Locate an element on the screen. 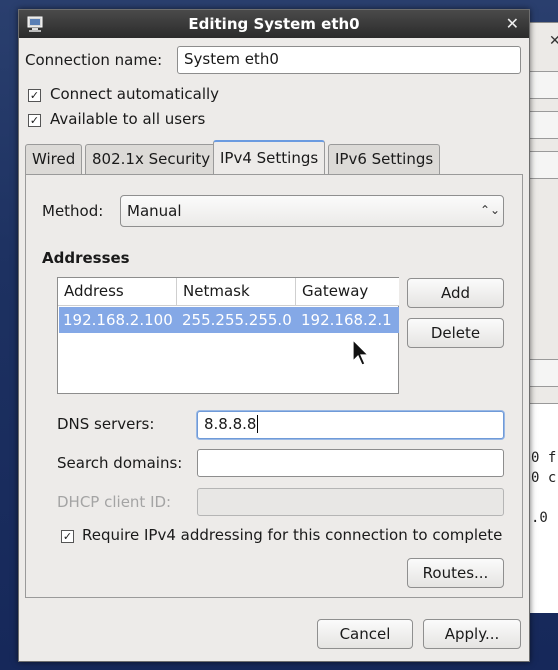 Image resolution: width=558 pixels, height=670 pixels. require-ipv4-checkbox: ✓ is located at coordinates (67, 536).